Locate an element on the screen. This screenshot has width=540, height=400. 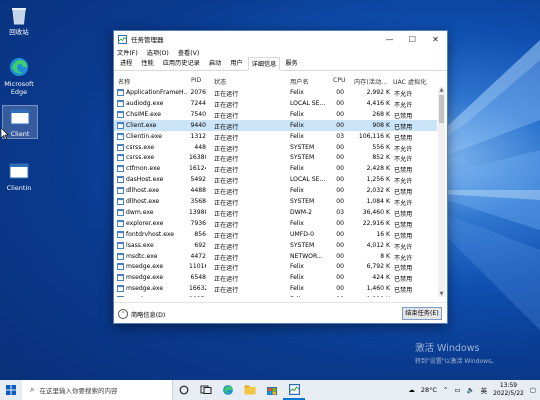
process-name: Clientin.exe is located at coordinates (144, 136).